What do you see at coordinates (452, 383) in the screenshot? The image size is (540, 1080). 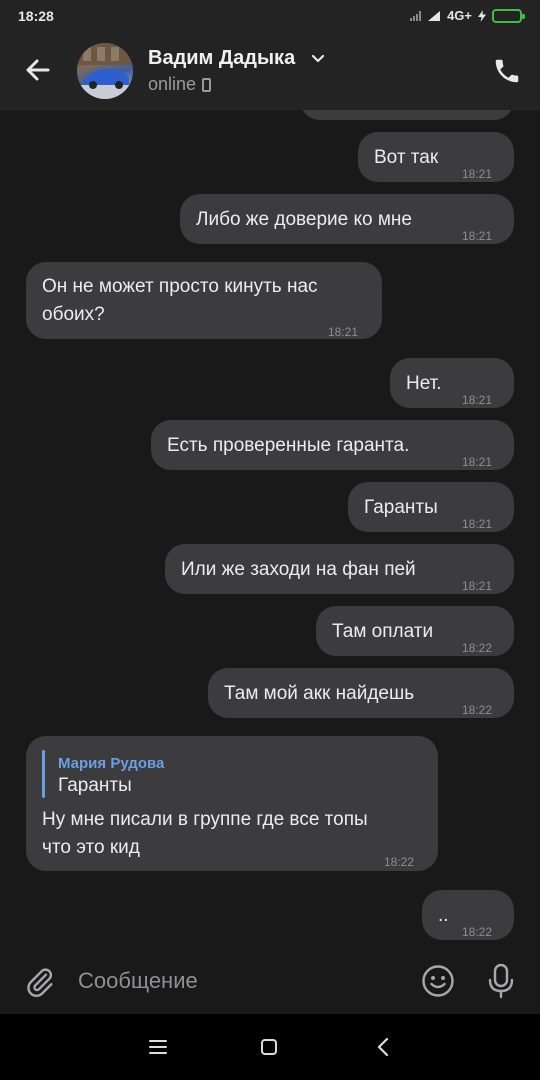 I see `message-bubble-out: Нет. 18:21` at bounding box center [452, 383].